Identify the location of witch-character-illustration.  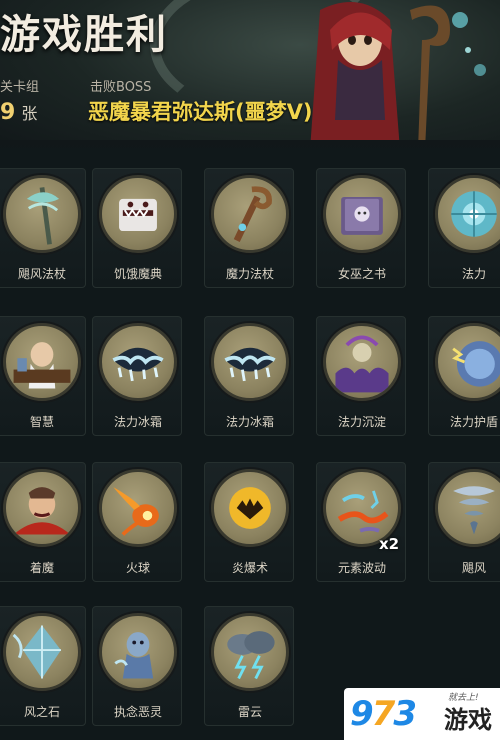
(398, 76).